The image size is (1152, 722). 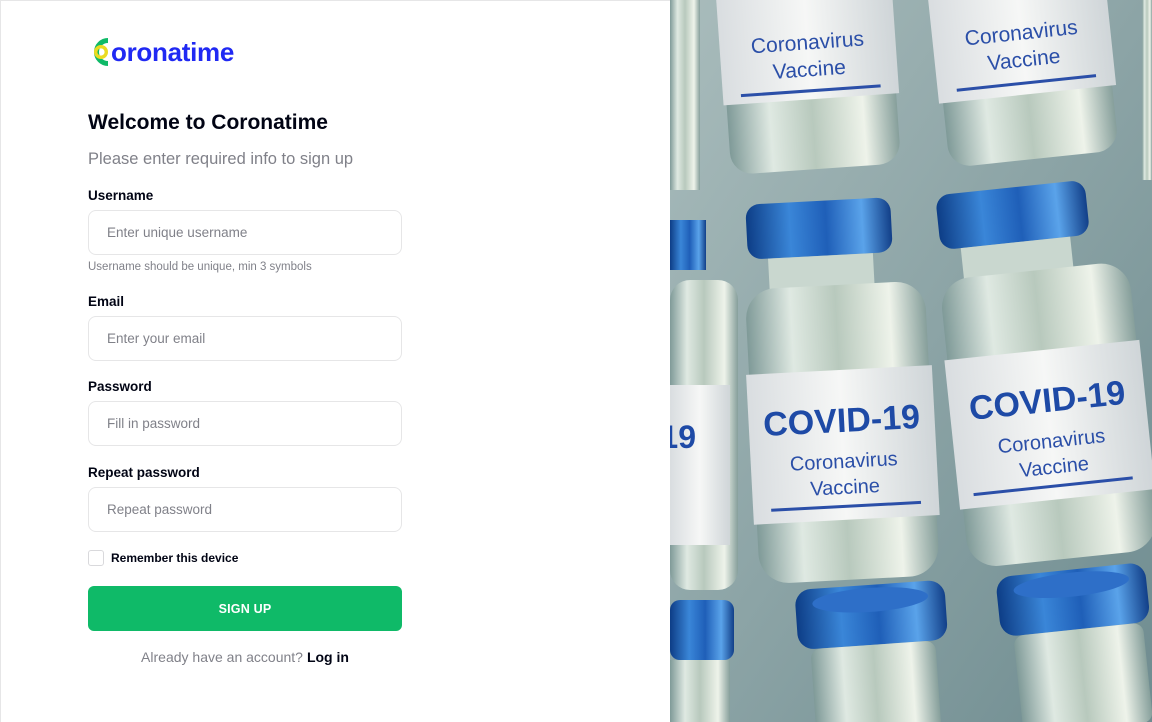 I want to click on remember-device-row: Remember this device, so click(x=163, y=558).